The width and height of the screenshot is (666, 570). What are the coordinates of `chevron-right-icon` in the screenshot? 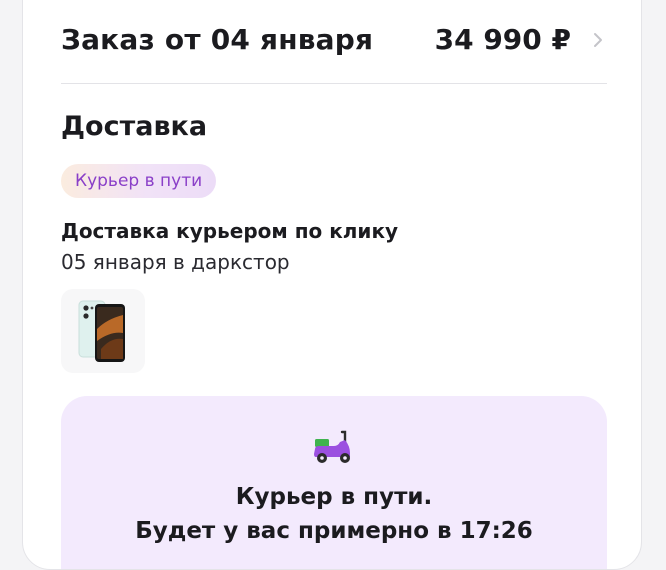 It's located at (598, 40).